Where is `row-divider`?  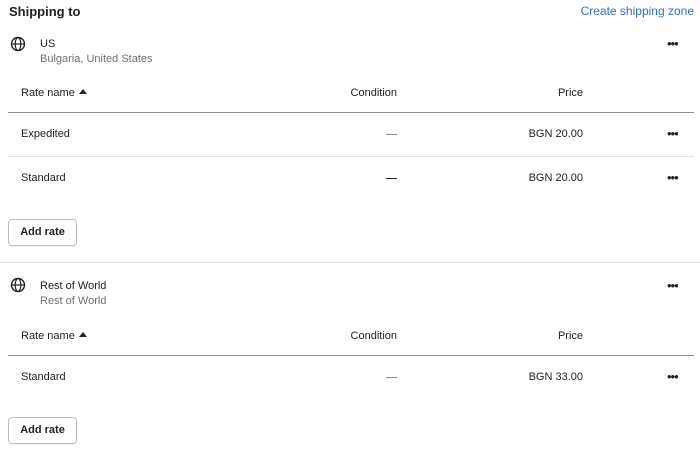 row-divider is located at coordinates (351, 156).